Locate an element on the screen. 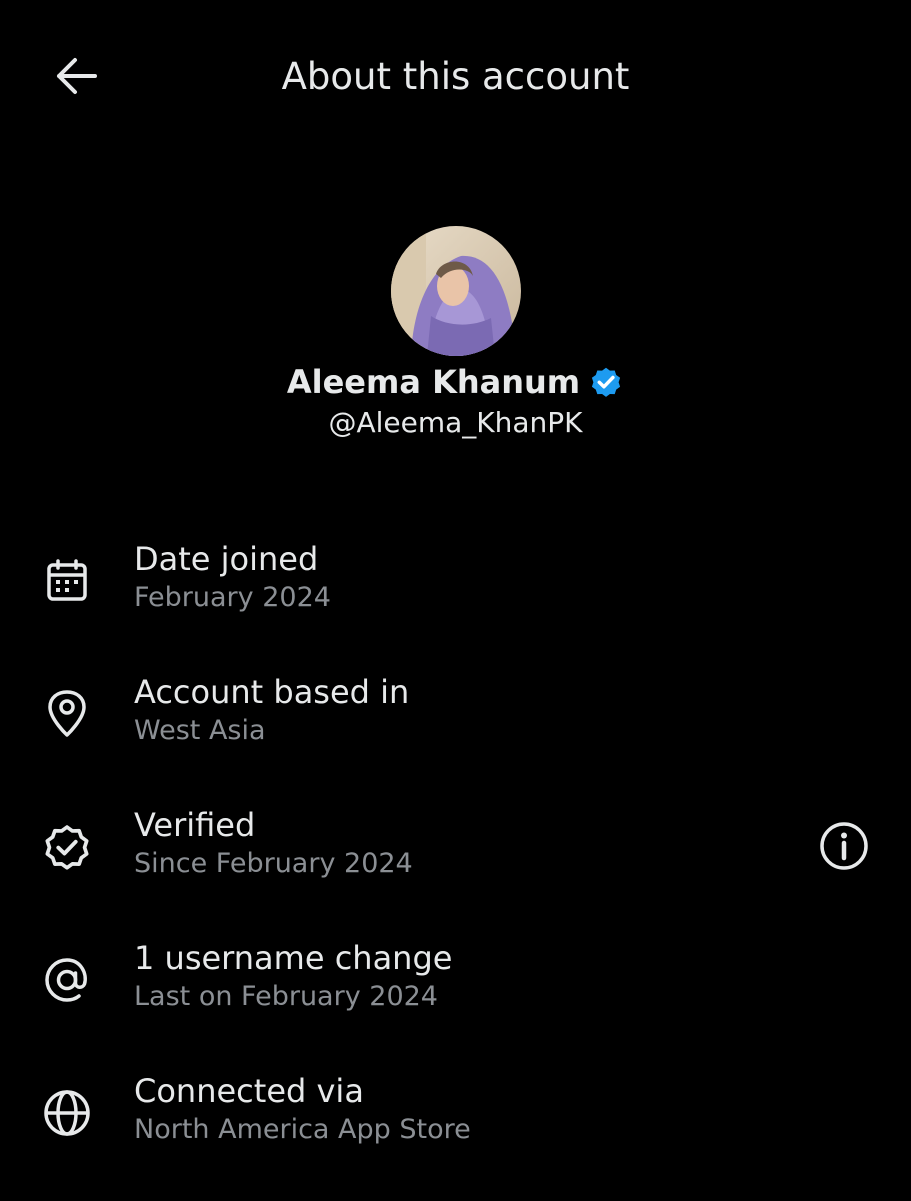 The width and height of the screenshot is (911, 1201). handle: @Aleema_KhanPK is located at coordinates (455, 422).